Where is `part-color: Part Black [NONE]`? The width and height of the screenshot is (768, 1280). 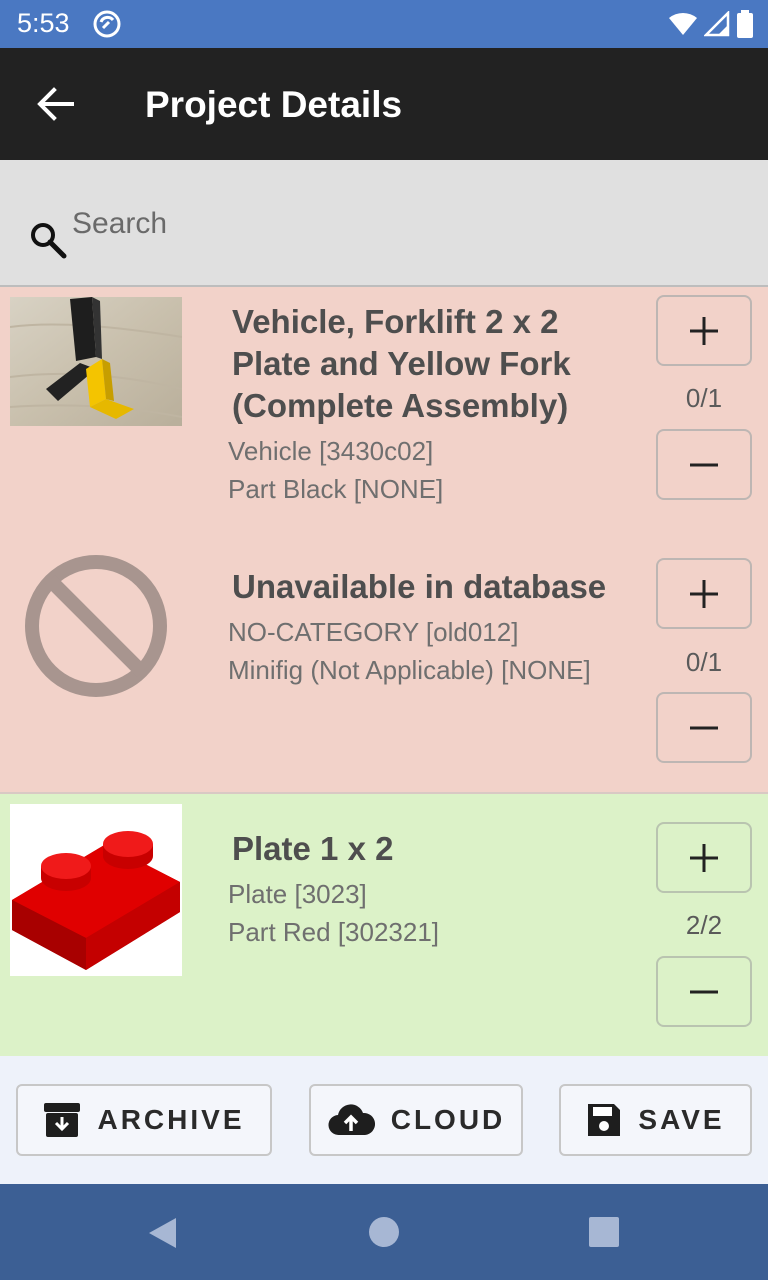
part-color: Part Black [NONE] is located at coordinates (336, 489).